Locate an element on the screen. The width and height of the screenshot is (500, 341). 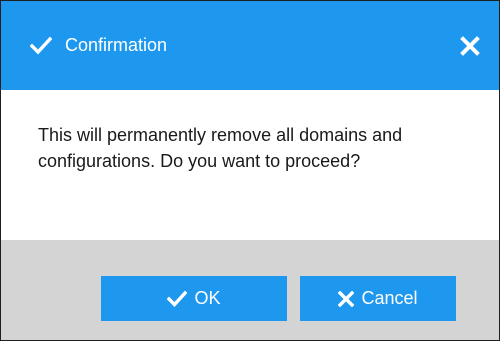
ok-button: OK is located at coordinates (194, 298).